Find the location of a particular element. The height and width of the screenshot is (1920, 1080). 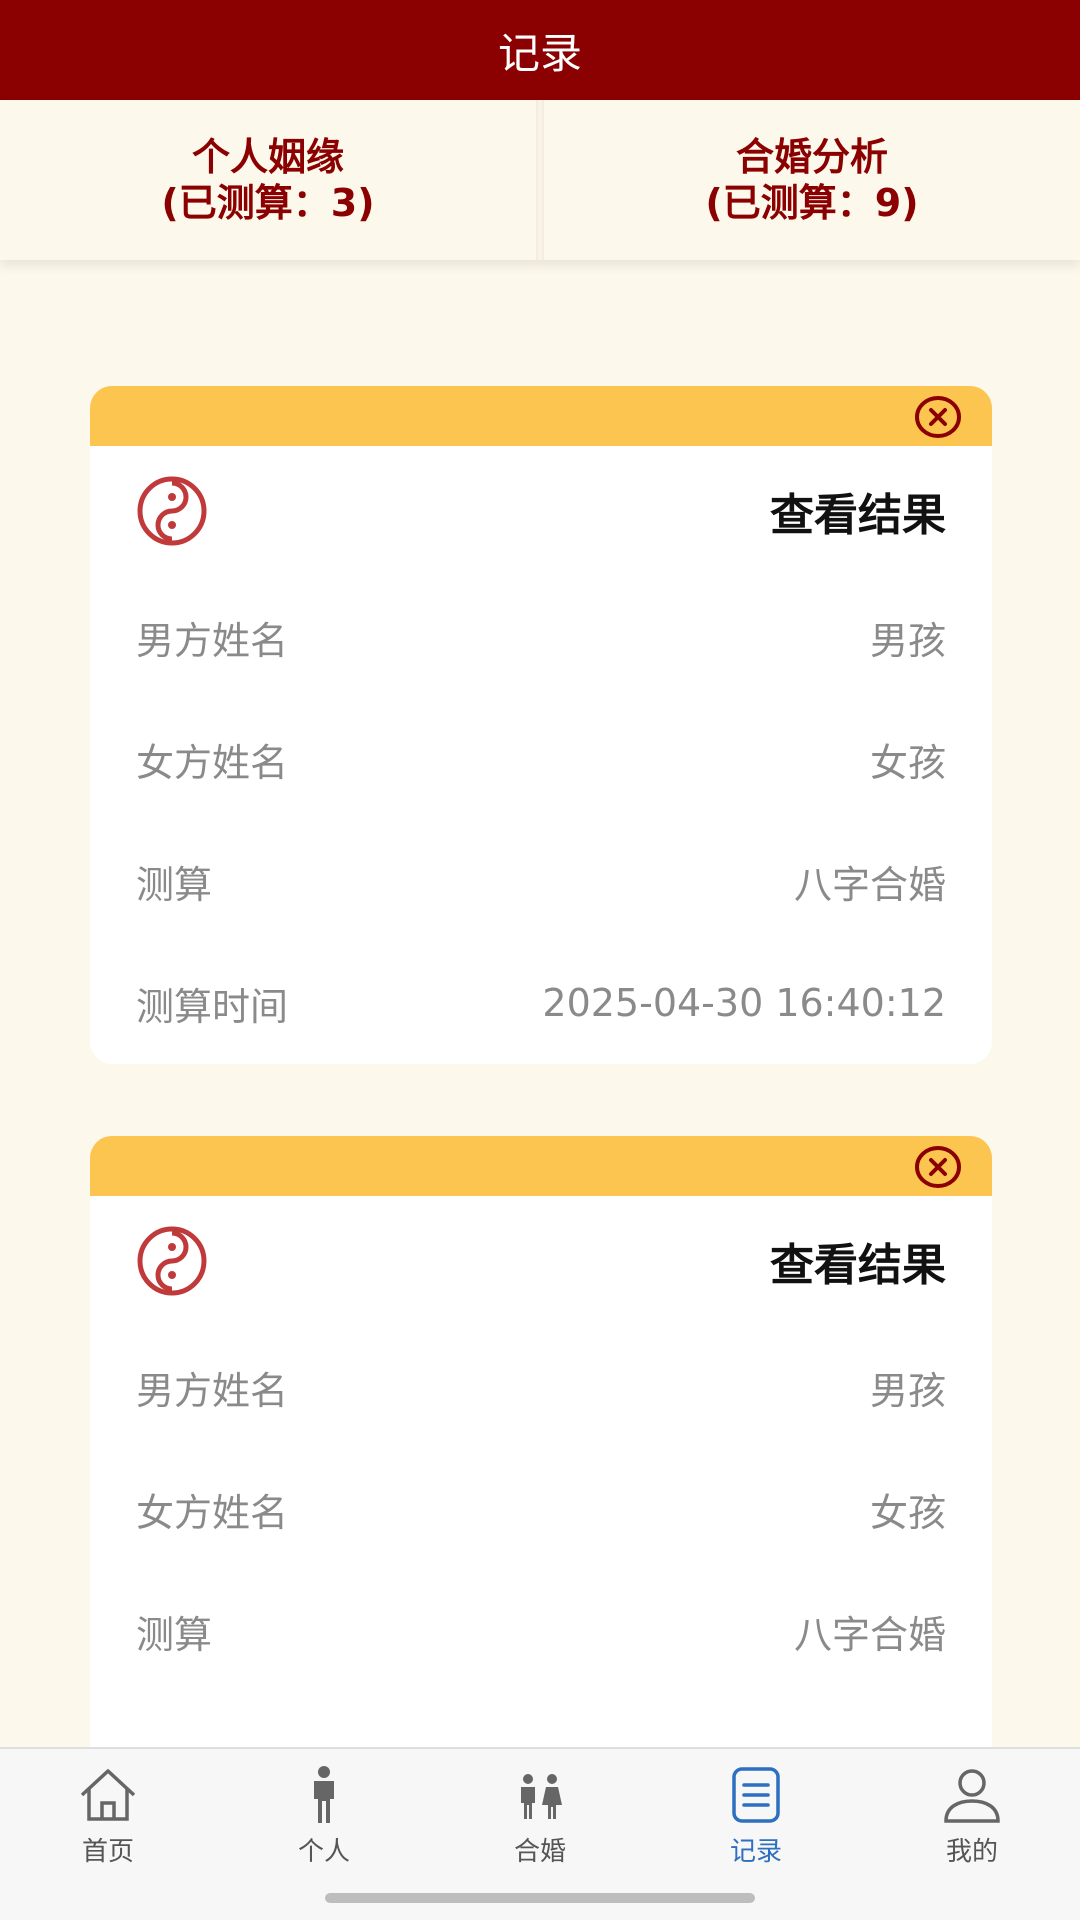

tab-count: (已测算：9) is located at coordinates (812, 203).